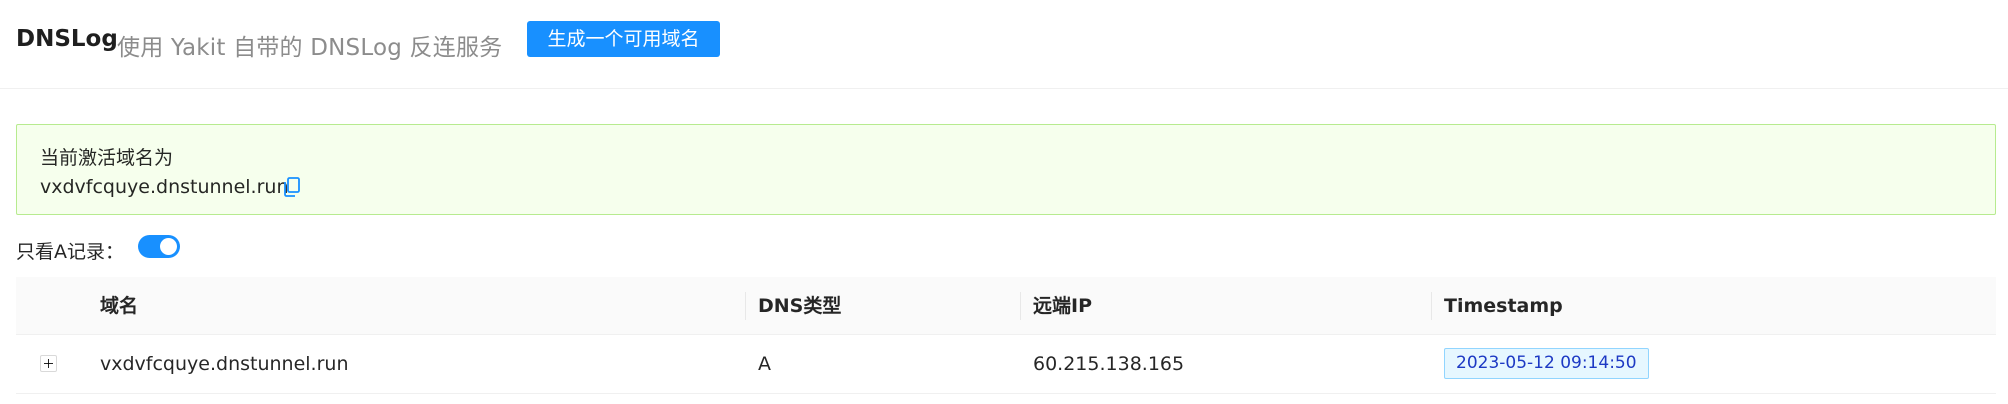 This screenshot has width=2008, height=404. What do you see at coordinates (119, 306) in the screenshot?
I see `column-header-domain: 域名` at bounding box center [119, 306].